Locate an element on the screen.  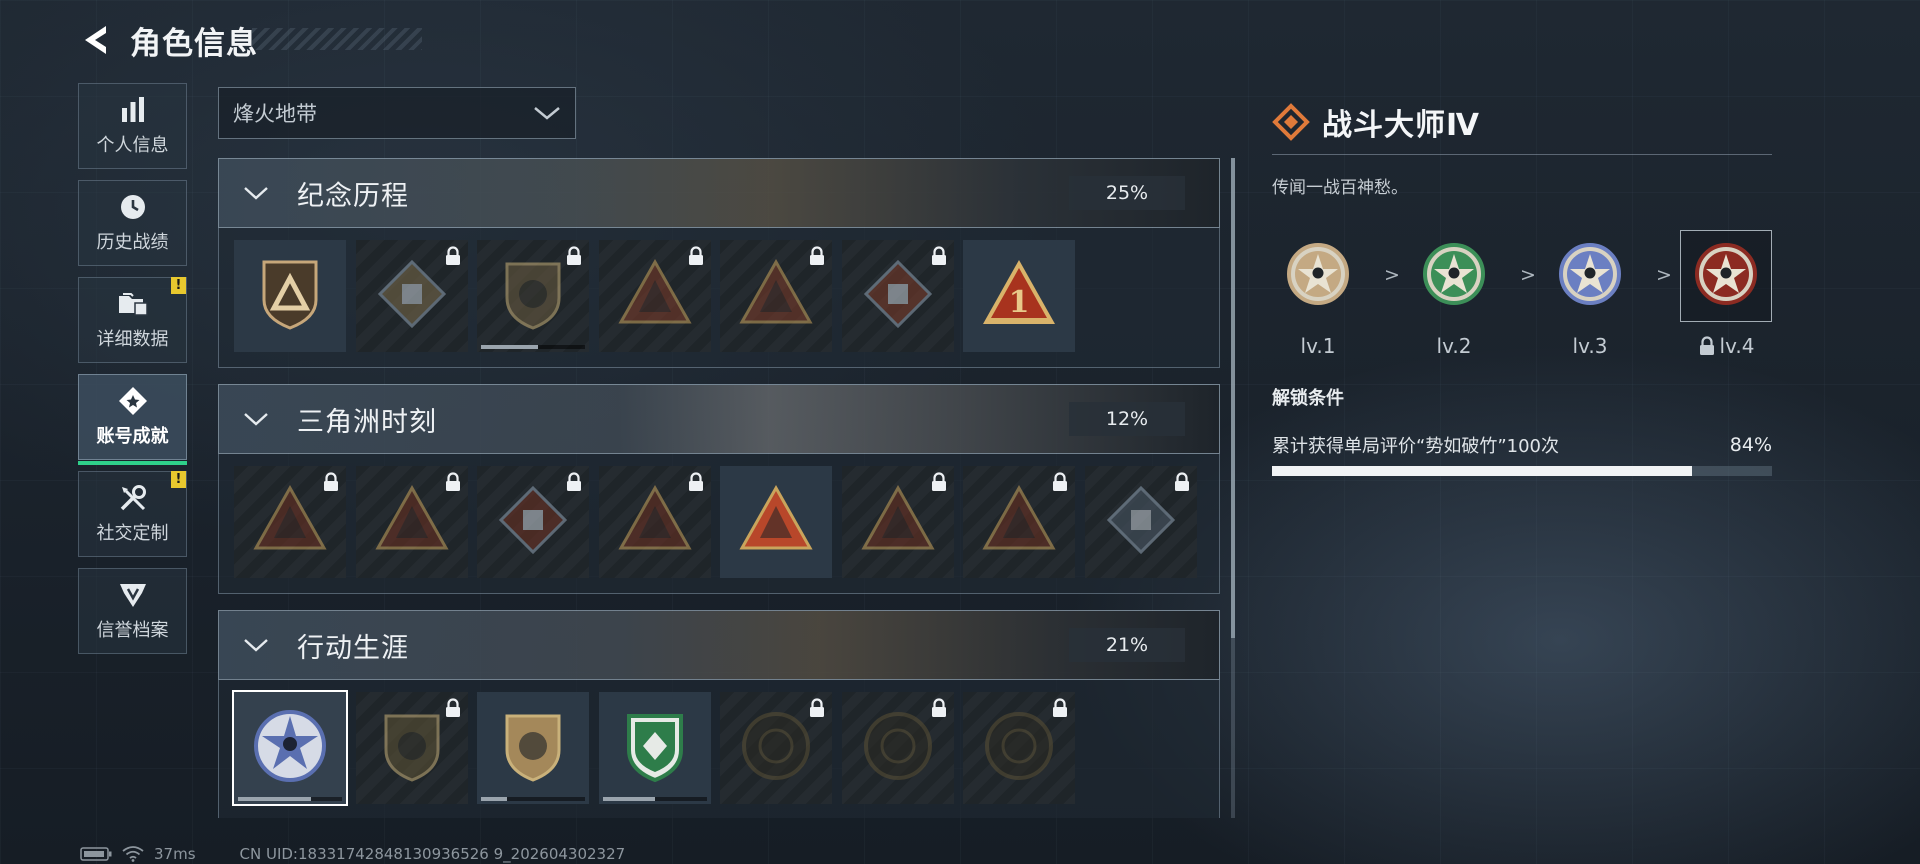
triangle-shield-emblem-icon is located at coordinates (290, 296).